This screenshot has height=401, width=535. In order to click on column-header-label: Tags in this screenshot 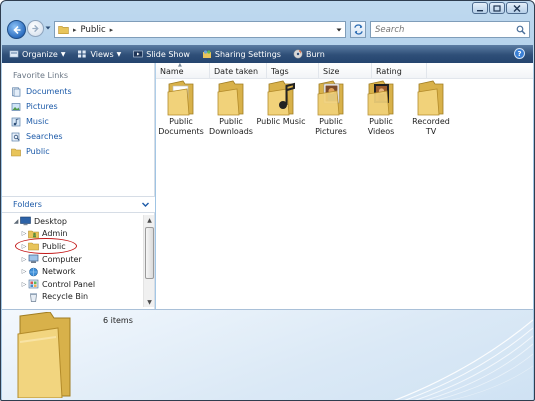, I will do `click(280, 71)`.